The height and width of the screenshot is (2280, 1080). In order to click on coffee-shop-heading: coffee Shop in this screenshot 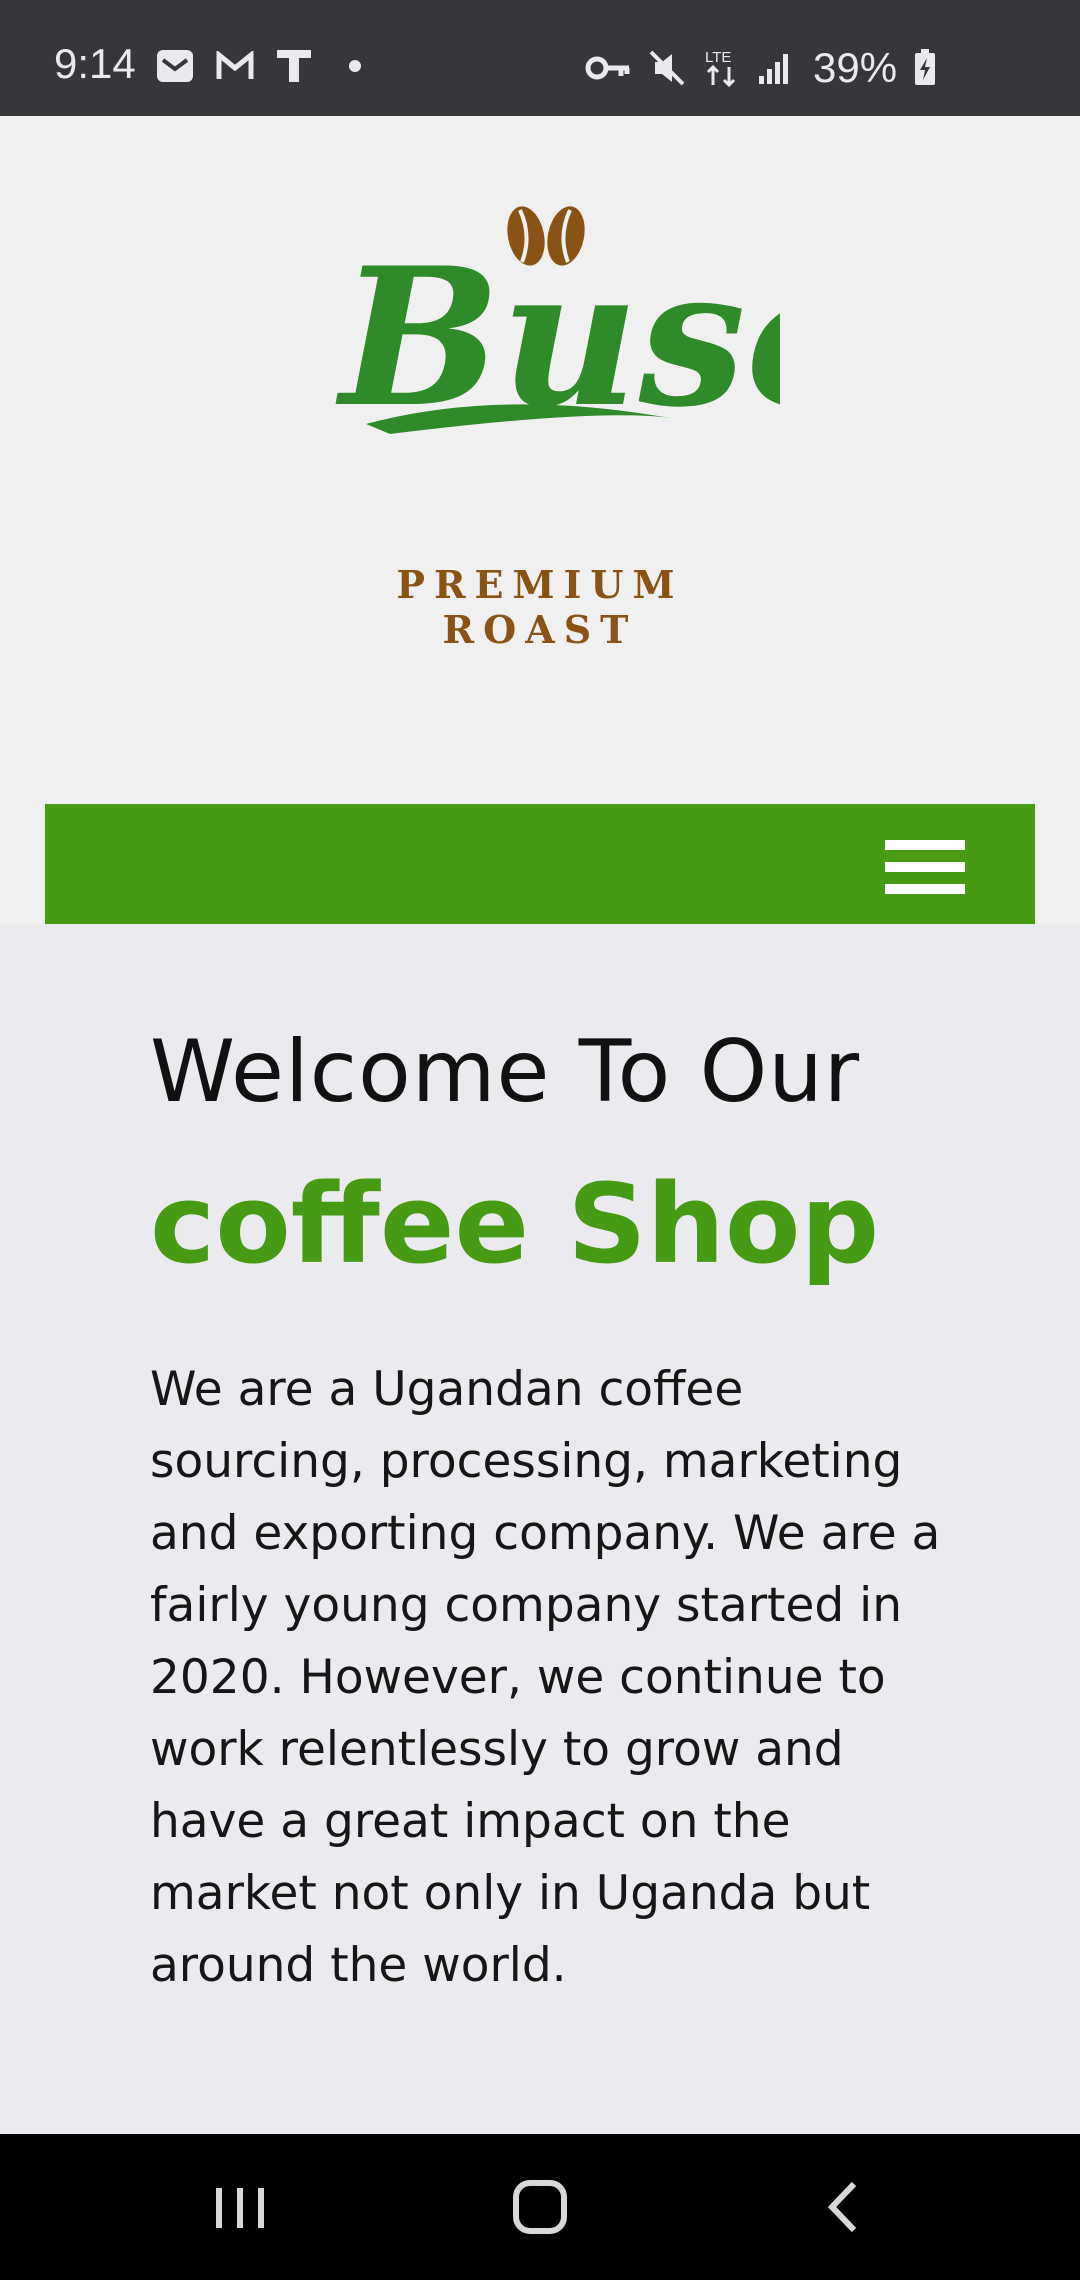, I will do `click(515, 1224)`.